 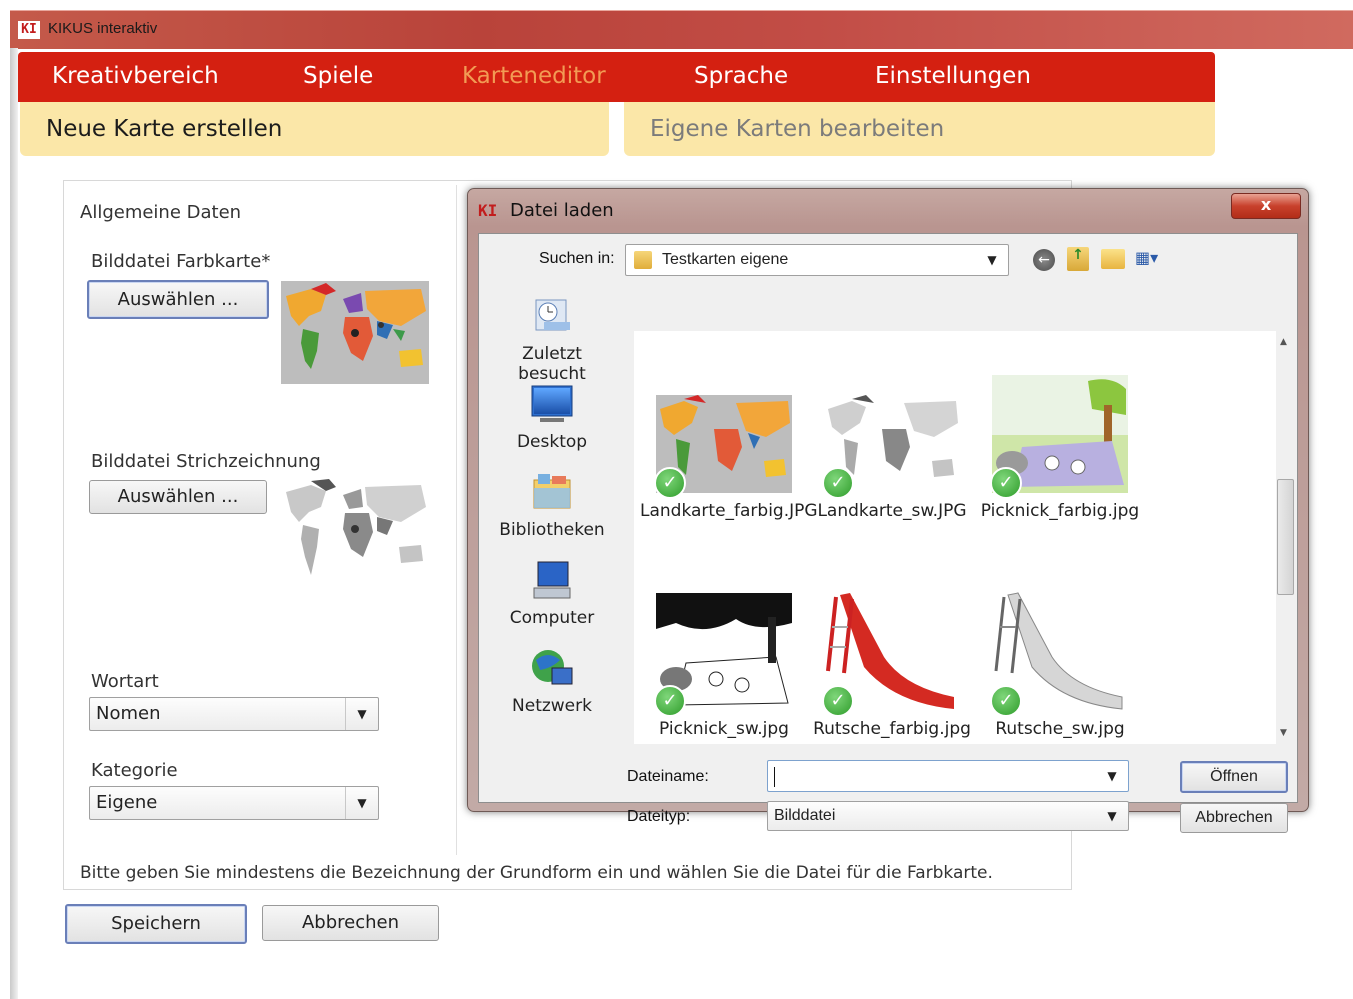 I want to click on new-folder-icon, so click(x=1113, y=259).